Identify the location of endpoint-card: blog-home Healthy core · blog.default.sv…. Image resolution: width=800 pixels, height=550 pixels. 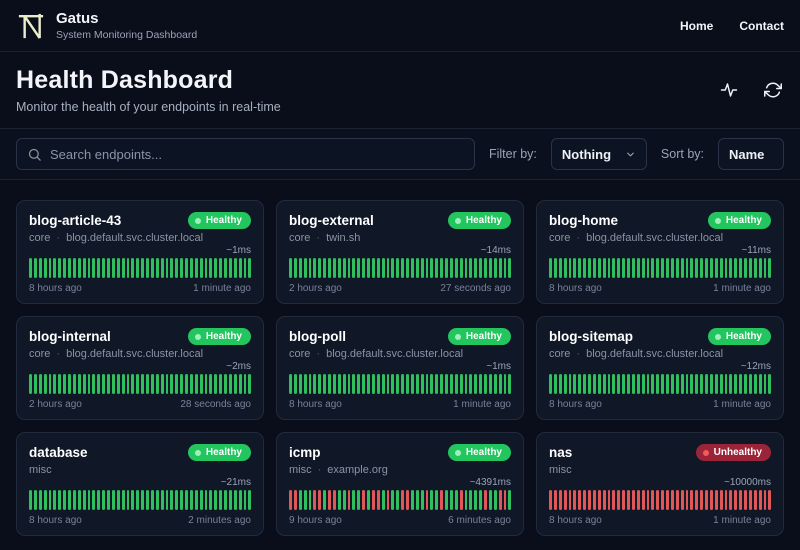
(660, 252).